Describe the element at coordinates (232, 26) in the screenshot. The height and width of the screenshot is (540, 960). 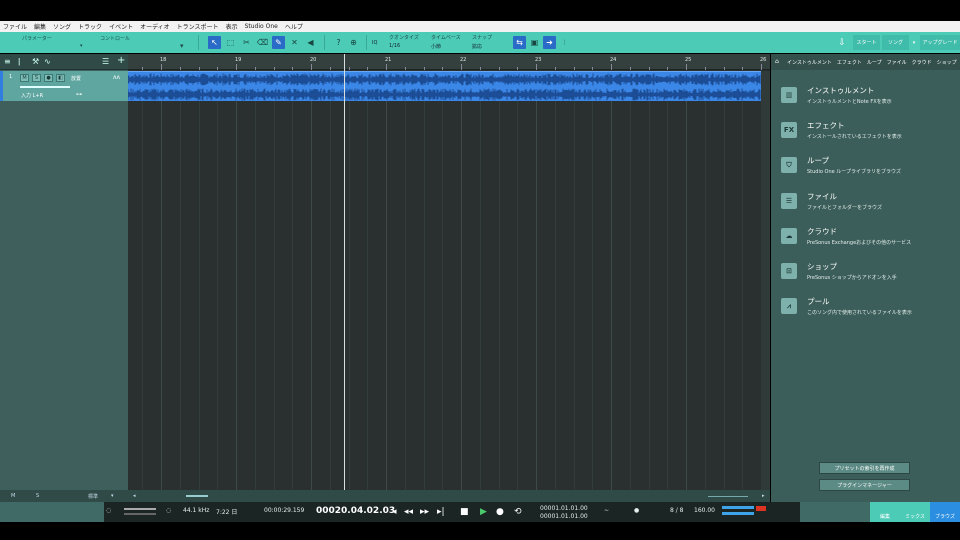
I see `menu-view: 表示` at that location.